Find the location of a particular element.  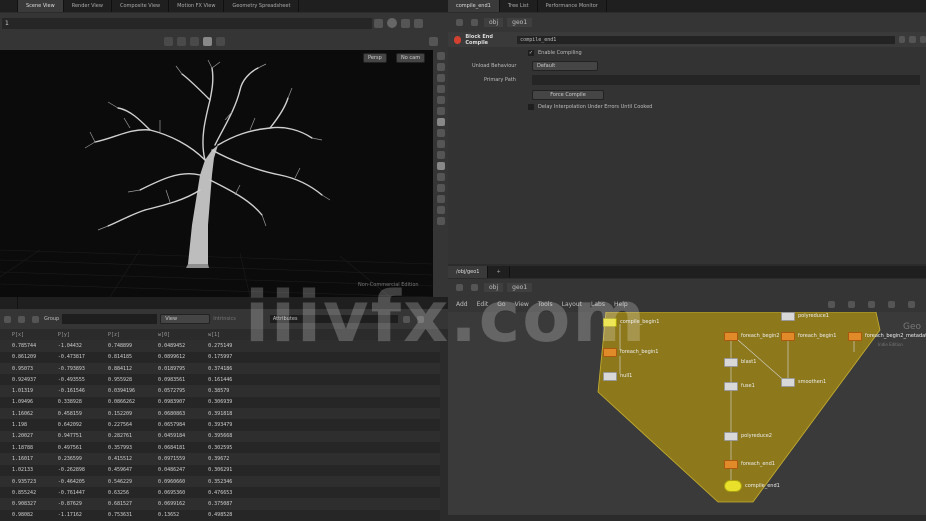

table-cell: 0.0983907 is located at coordinates (179, 402).